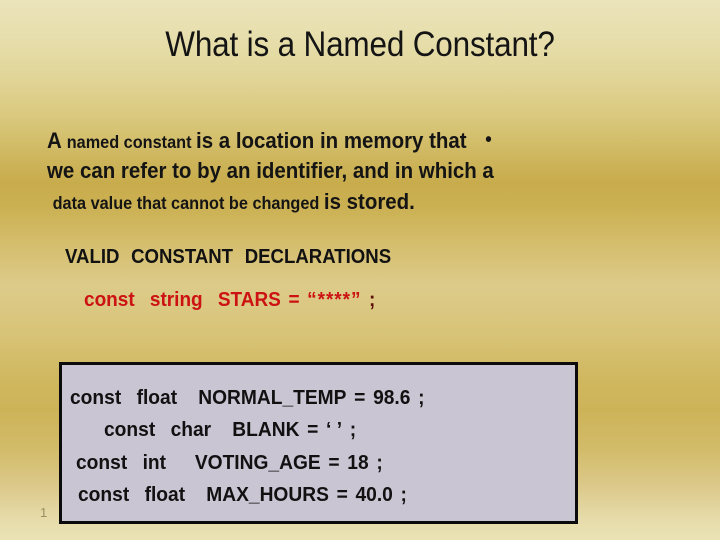 The height and width of the screenshot is (540, 720). I want to click on sample-value: “****”, so click(334, 300).